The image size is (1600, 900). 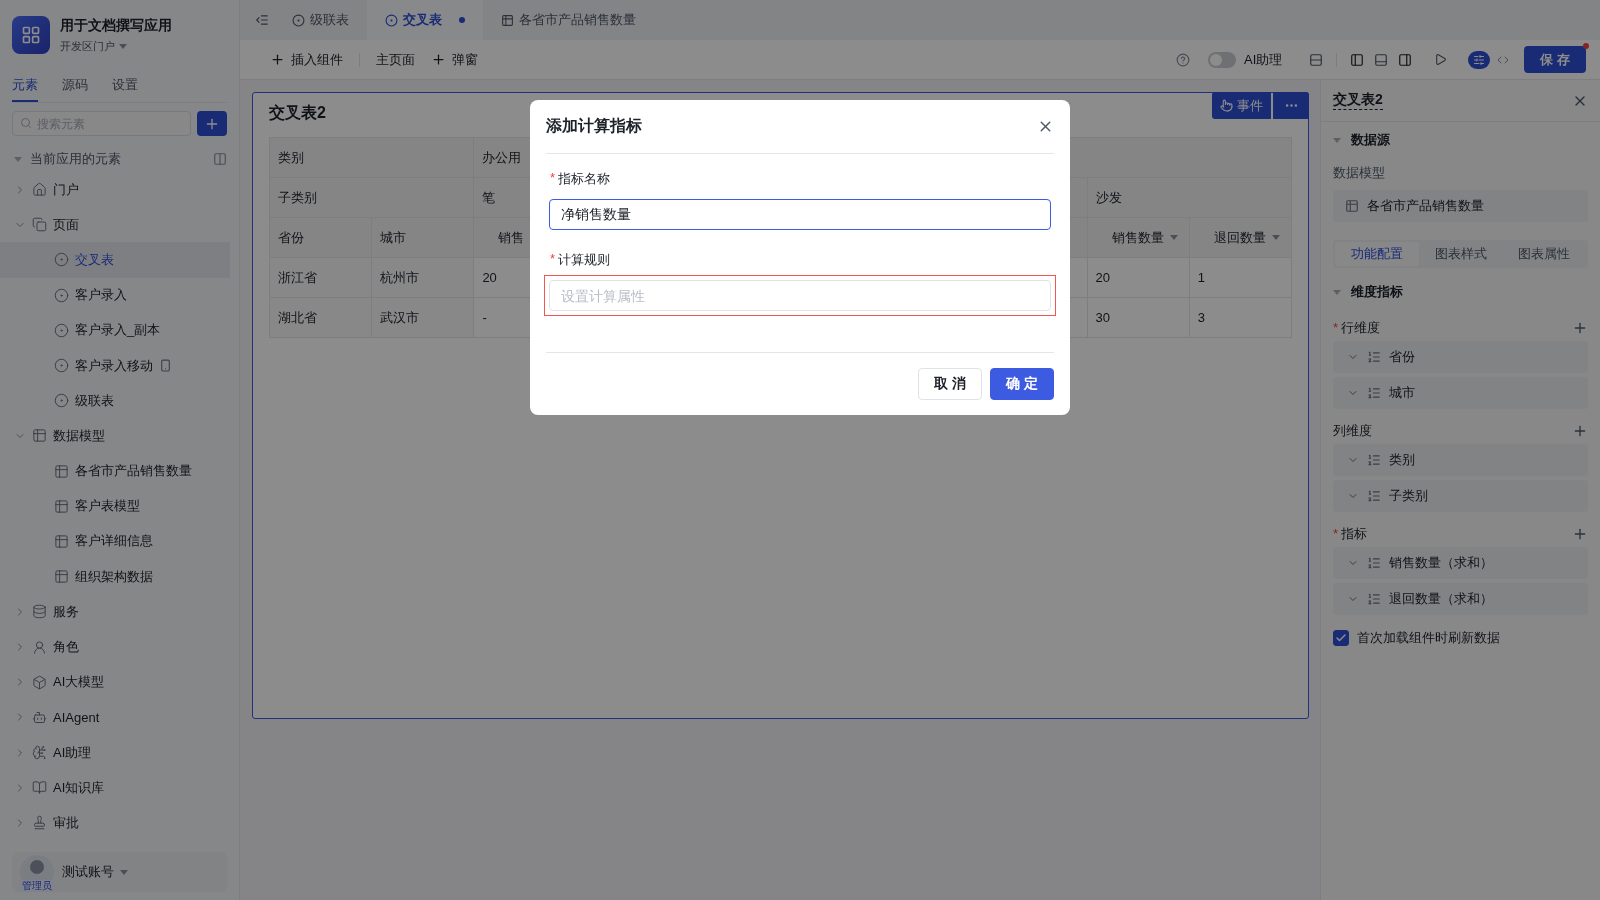 What do you see at coordinates (116, 25) in the screenshot?
I see `app-title: 用于文档撰写应用` at bounding box center [116, 25].